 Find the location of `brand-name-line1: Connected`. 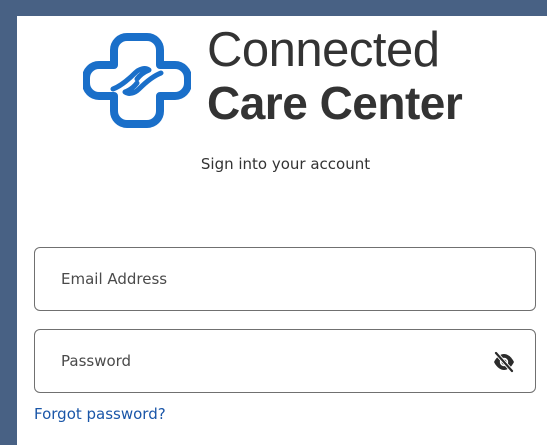

brand-name-line1: Connected is located at coordinates (323, 50).